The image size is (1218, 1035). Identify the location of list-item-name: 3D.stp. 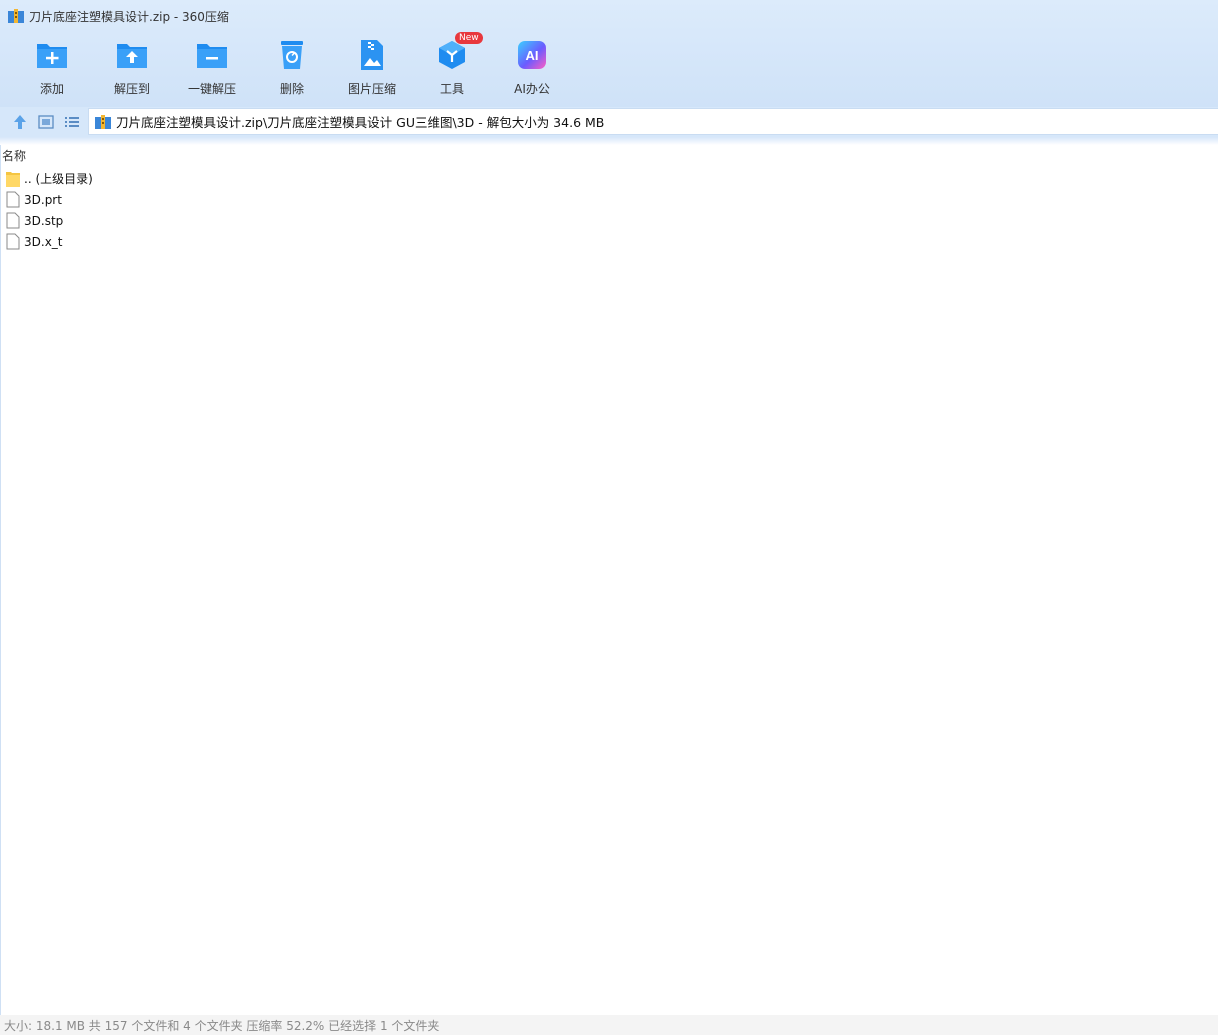
(44, 220).